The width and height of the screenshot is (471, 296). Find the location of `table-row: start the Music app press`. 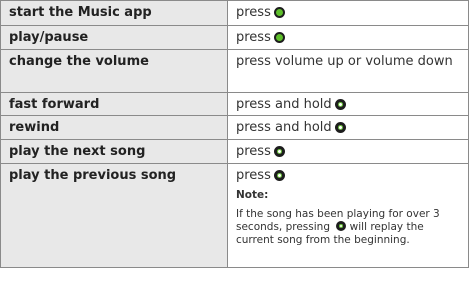

table-row: start the Music app press is located at coordinates (234, 13).